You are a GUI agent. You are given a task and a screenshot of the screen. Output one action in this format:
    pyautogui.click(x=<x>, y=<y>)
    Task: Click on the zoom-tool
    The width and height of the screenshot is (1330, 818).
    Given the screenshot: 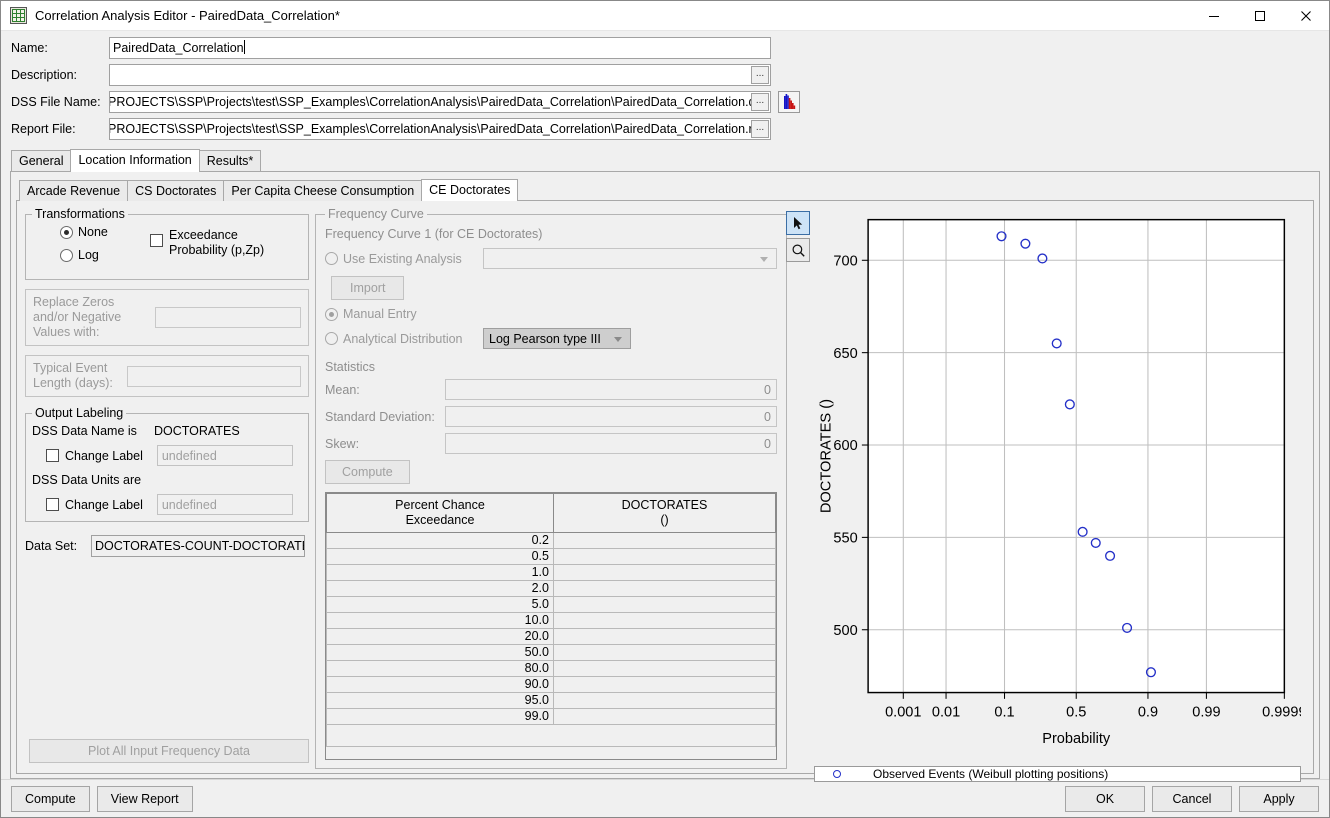 What is the action you would take?
    pyautogui.click(x=798, y=250)
    